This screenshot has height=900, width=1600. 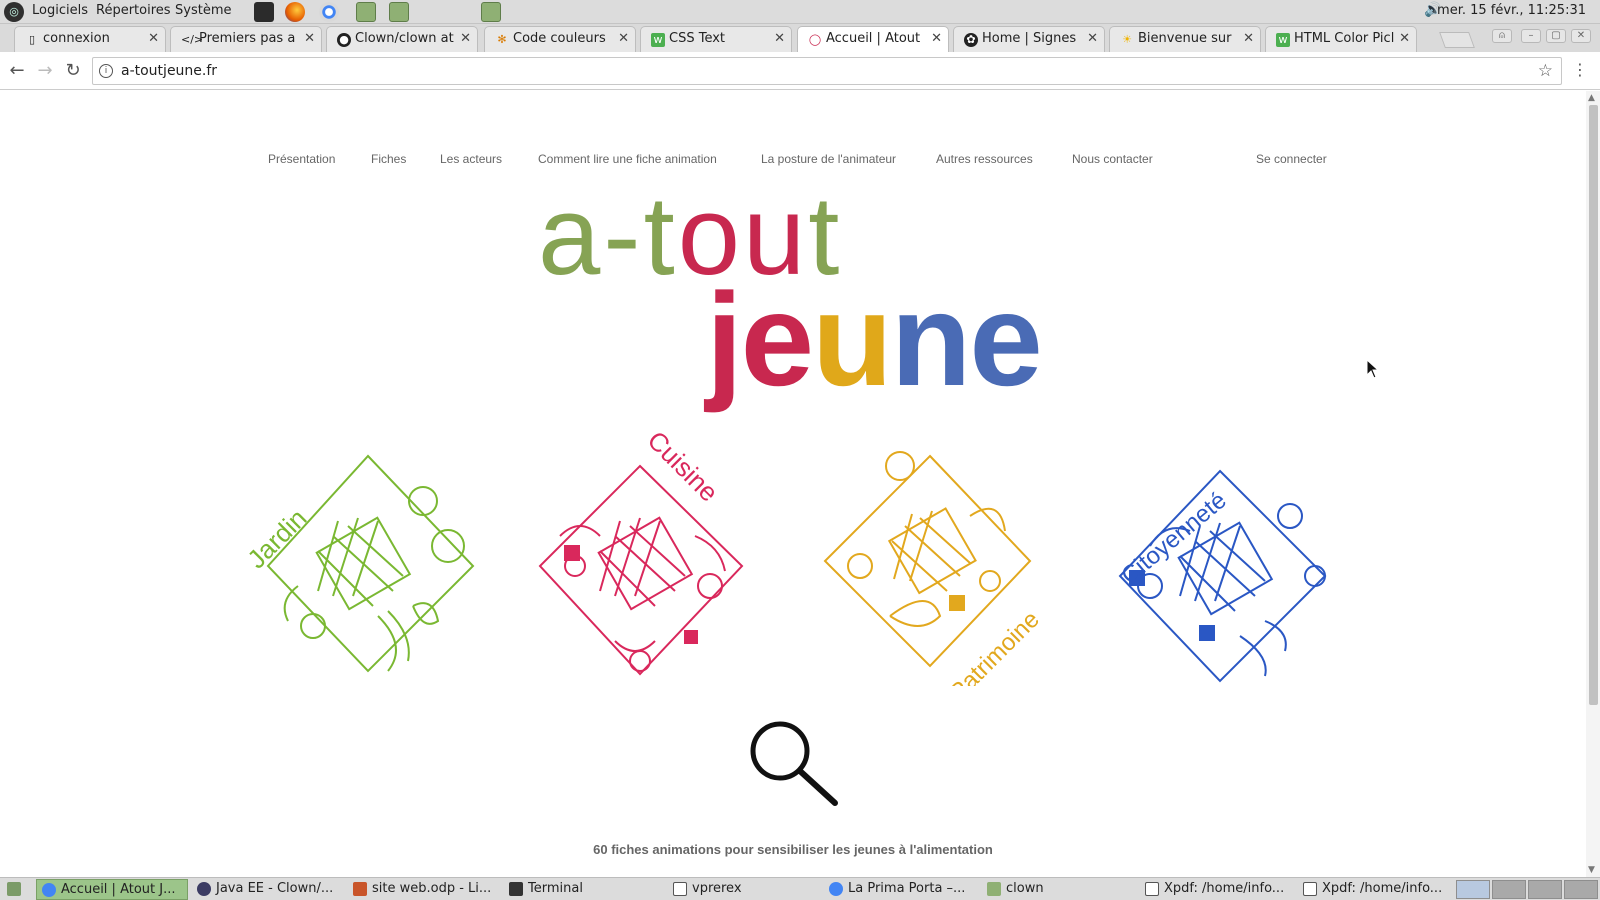 I want to click on tab-home-signes: ✿ Home | Signes ✕, so click(x=1029, y=39).